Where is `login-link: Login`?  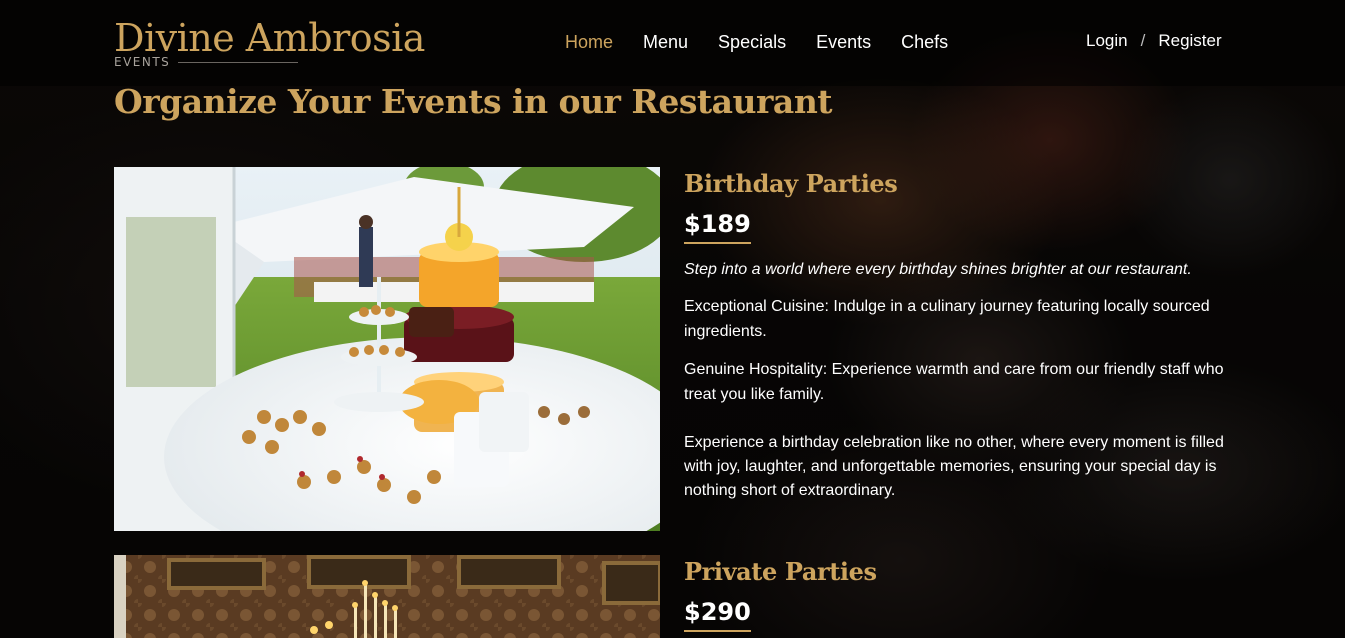 login-link: Login is located at coordinates (1107, 41).